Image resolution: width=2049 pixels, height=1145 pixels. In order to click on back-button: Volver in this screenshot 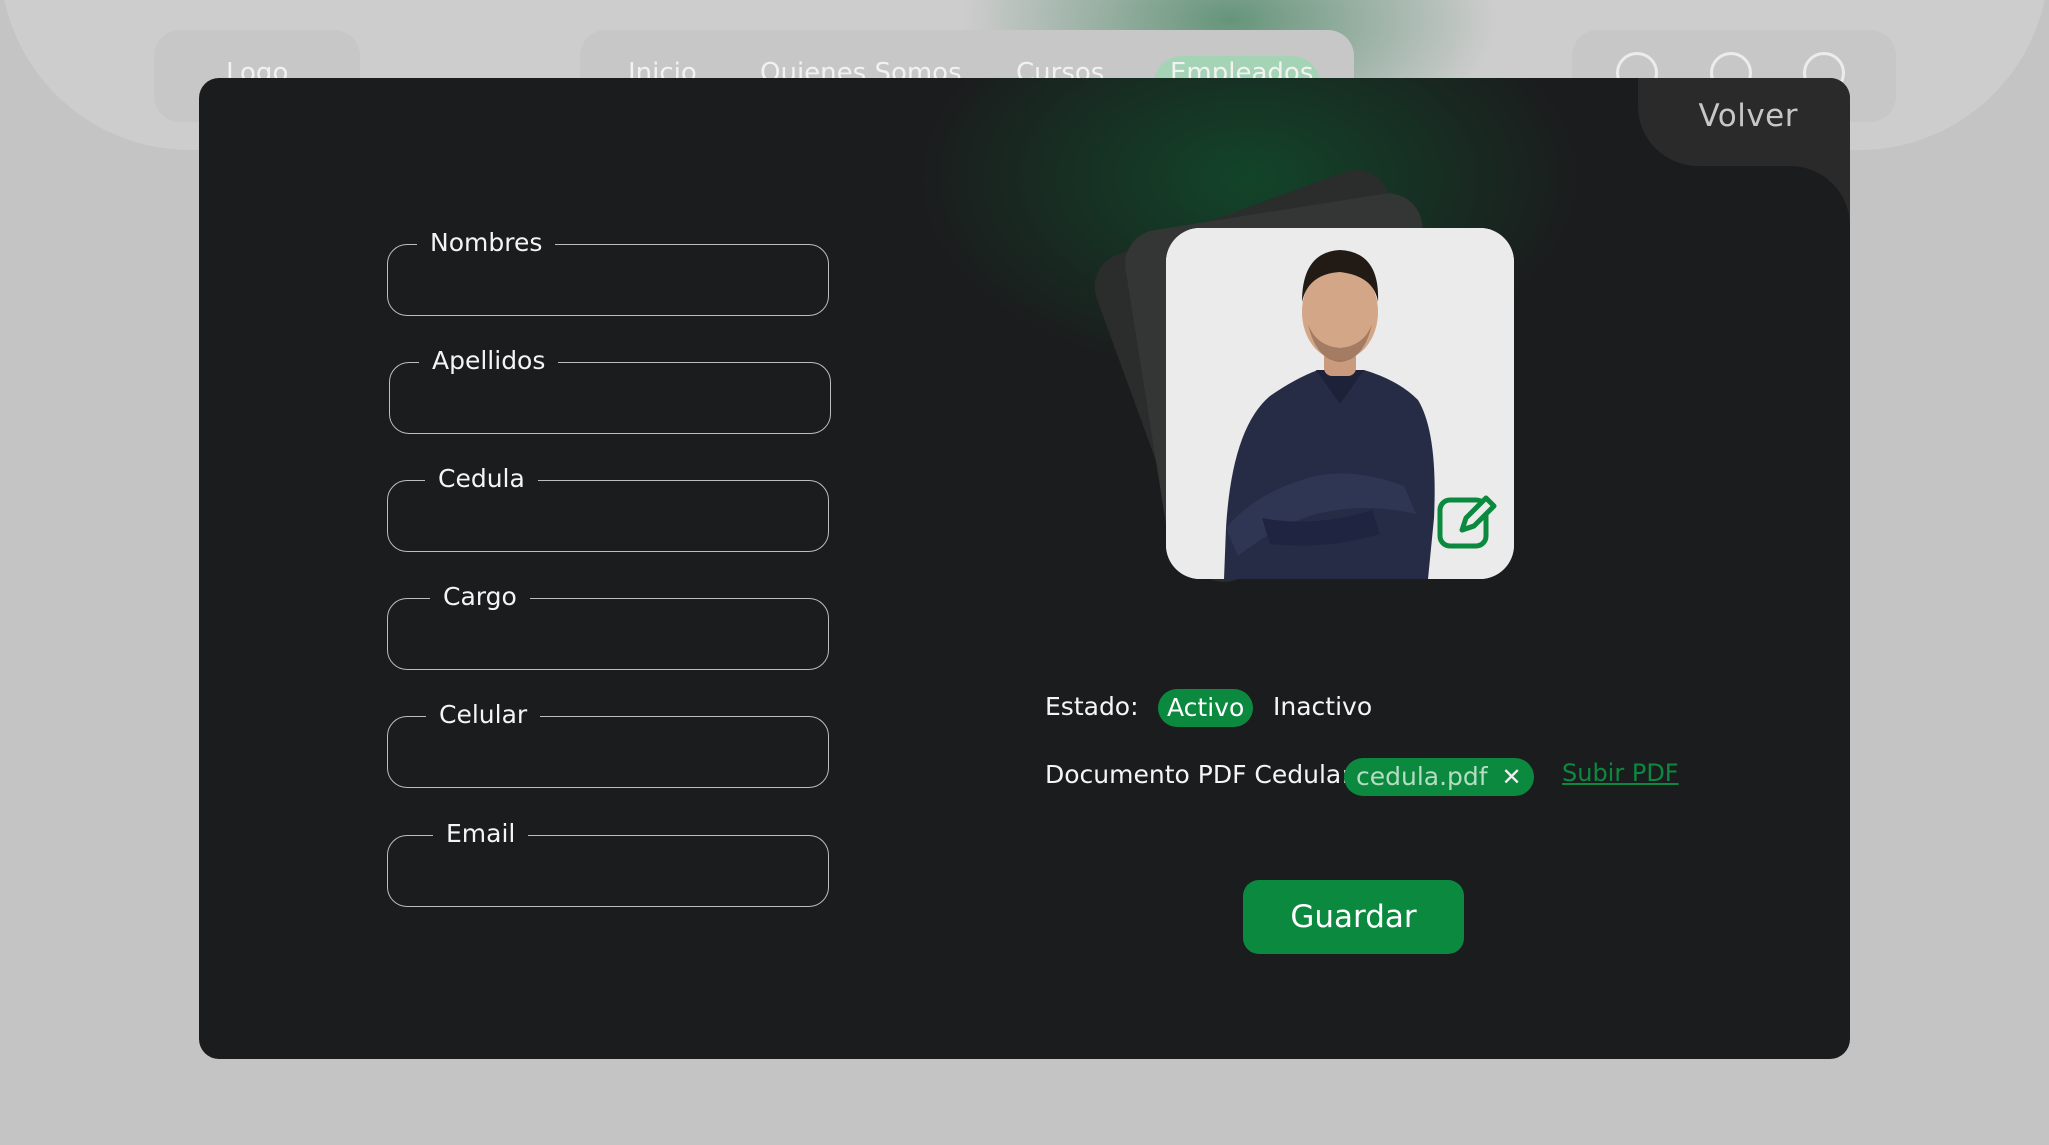, I will do `click(1744, 122)`.